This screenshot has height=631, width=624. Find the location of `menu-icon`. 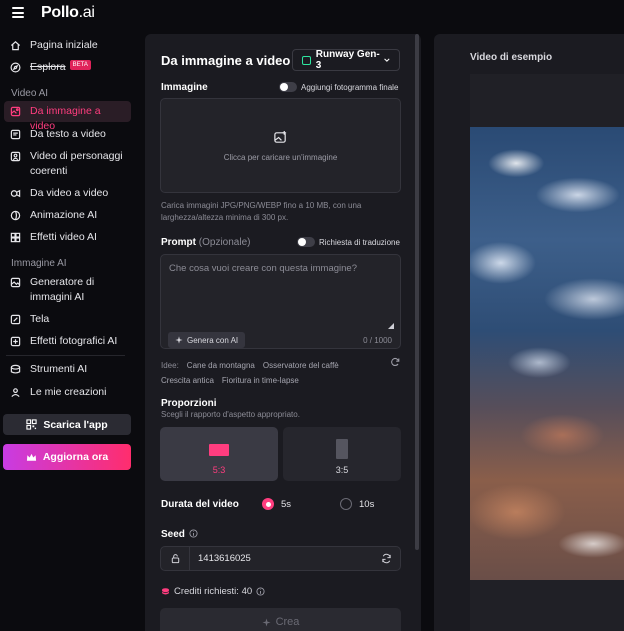

menu-icon is located at coordinates (18, 12).